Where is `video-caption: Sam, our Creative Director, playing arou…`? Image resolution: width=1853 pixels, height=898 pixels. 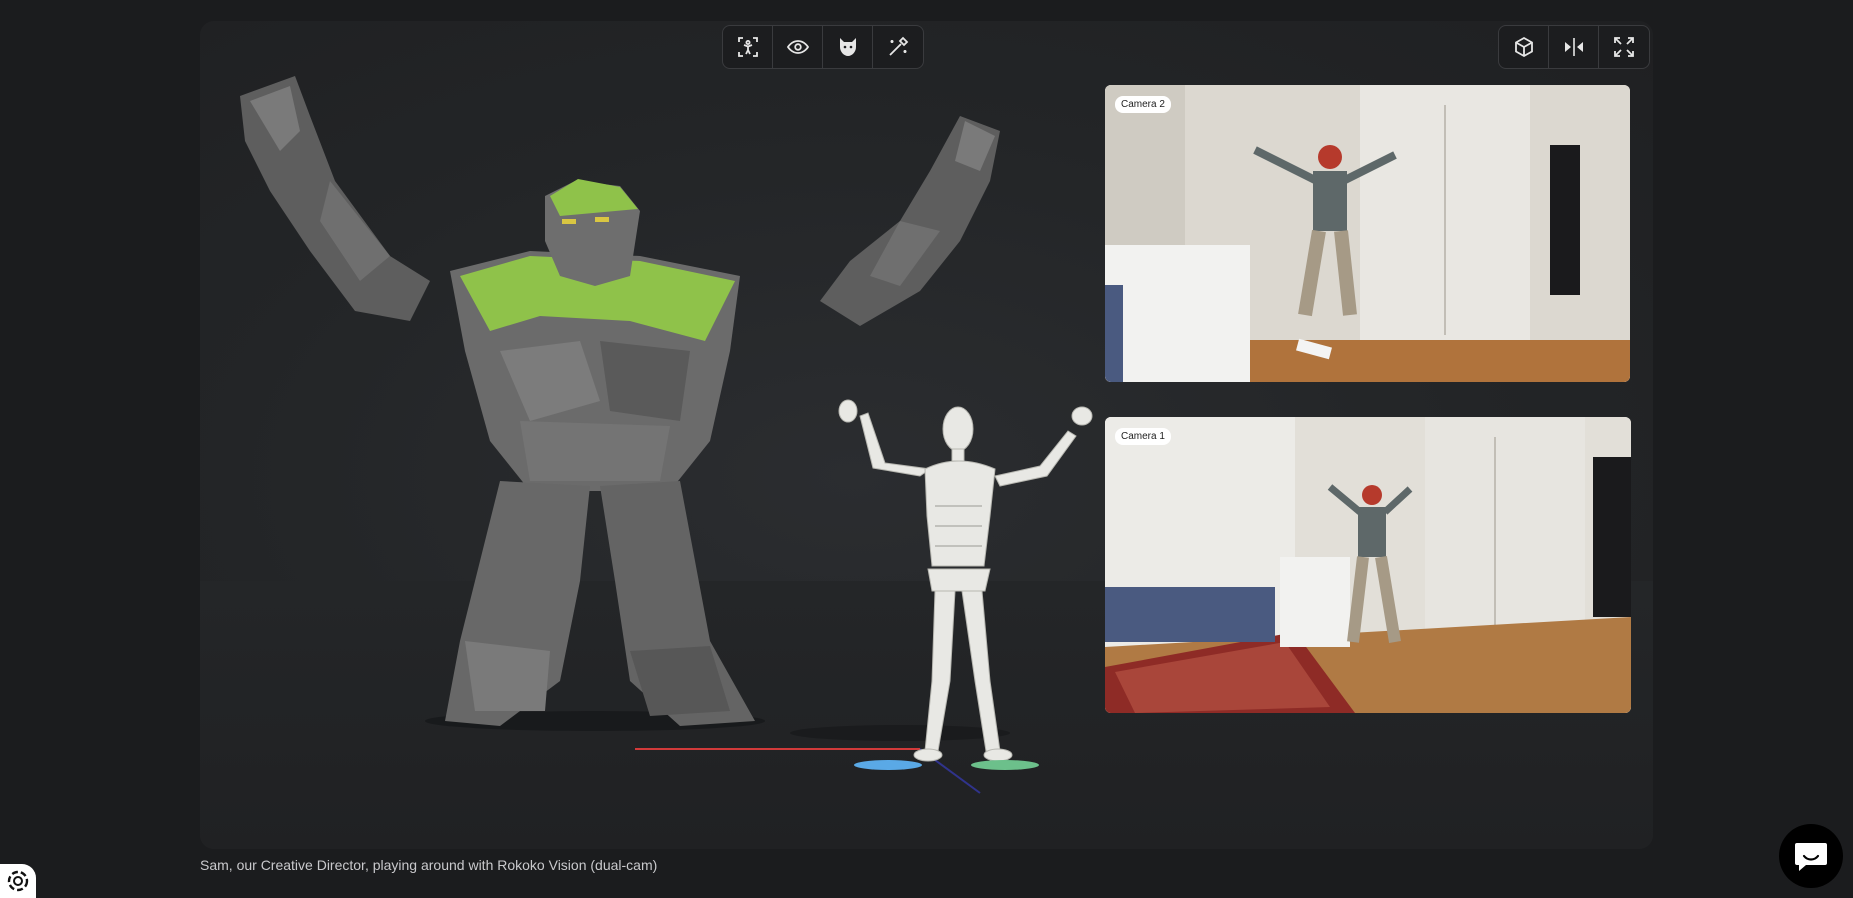
video-caption: Sam, our Creative Director, playing arou… is located at coordinates (429, 865).